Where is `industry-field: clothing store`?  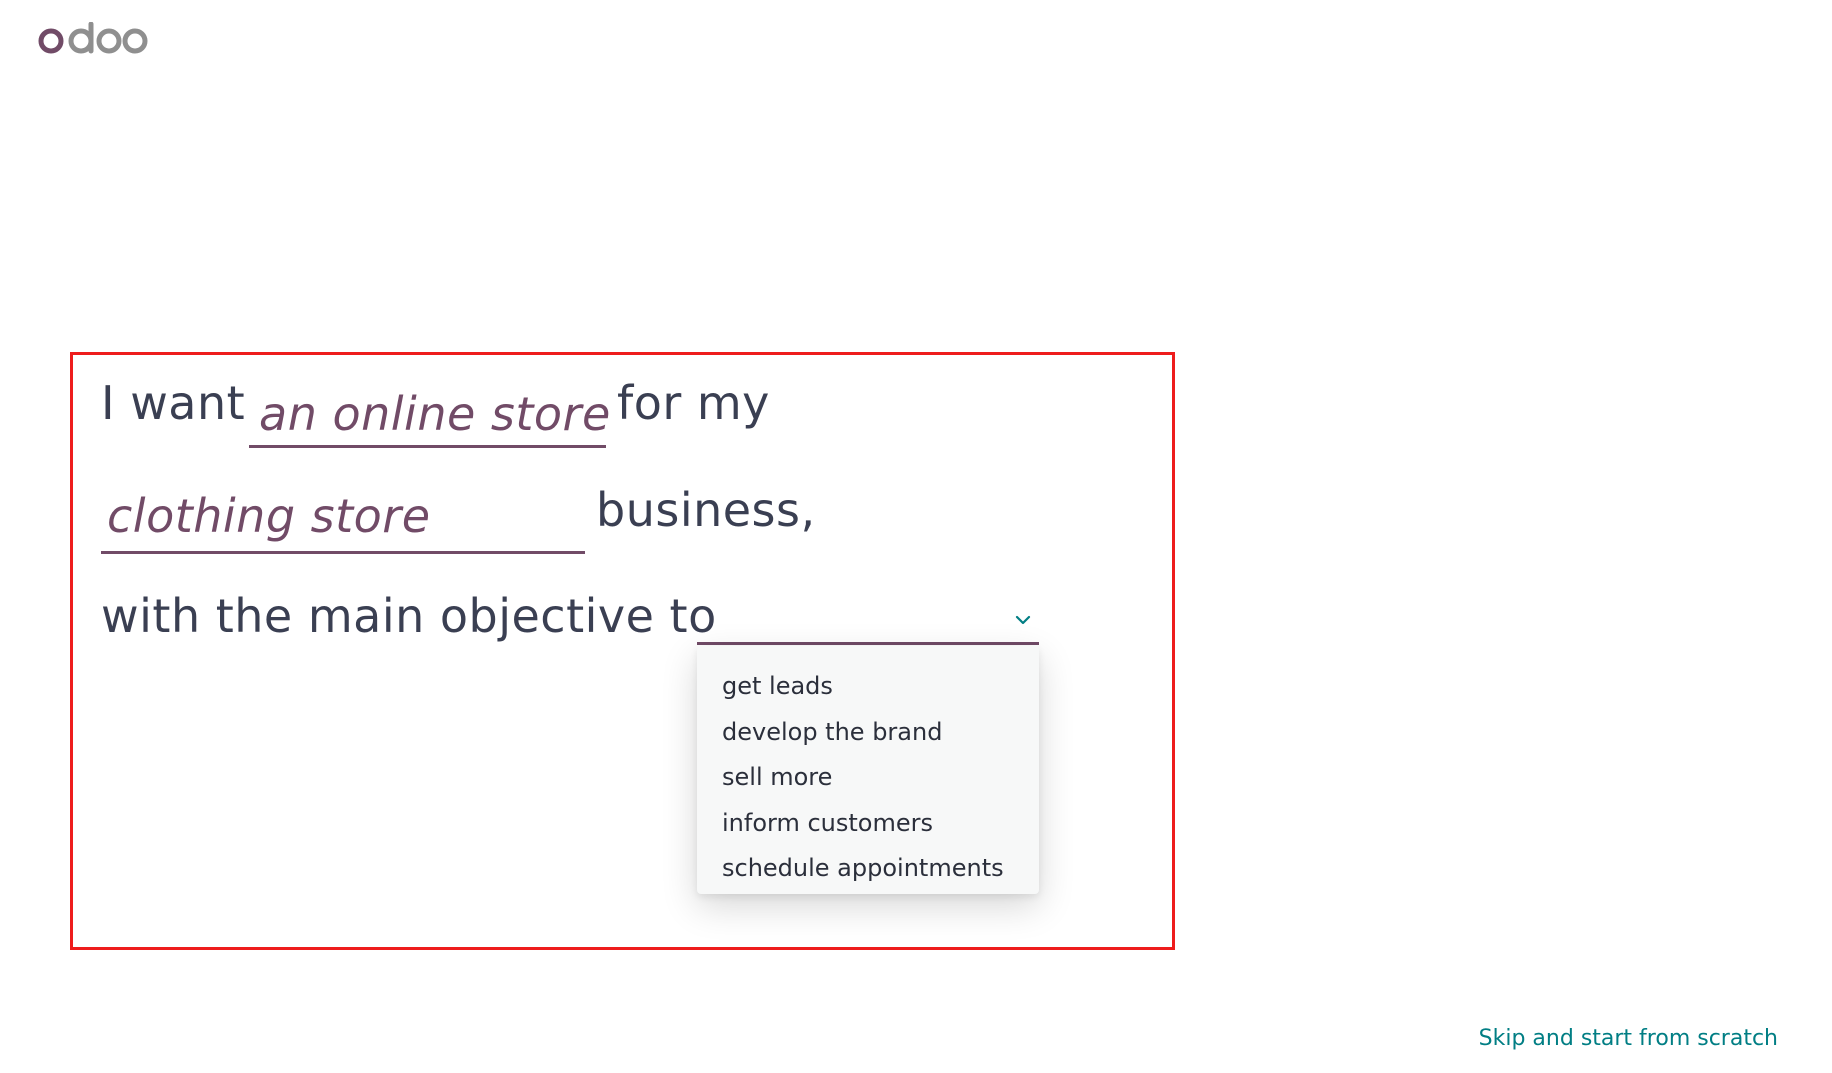
industry-field: clothing store is located at coordinates (343, 517).